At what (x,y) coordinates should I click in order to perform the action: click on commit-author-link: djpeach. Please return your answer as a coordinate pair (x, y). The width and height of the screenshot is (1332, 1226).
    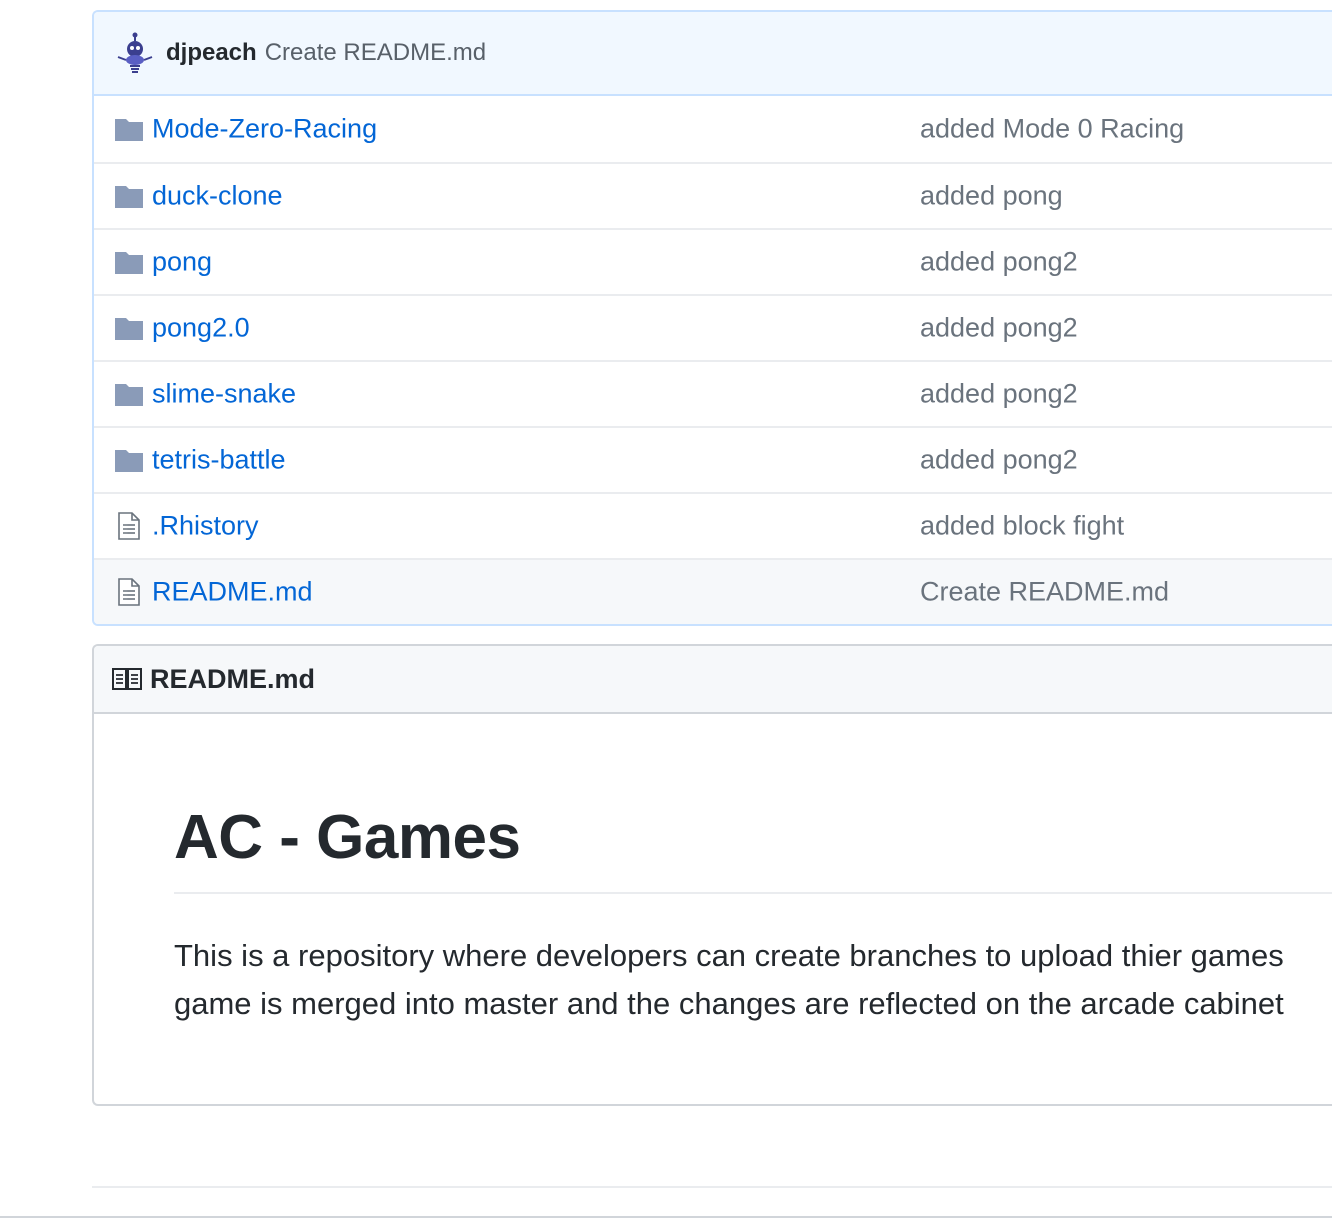
    Looking at the image, I should click on (211, 53).